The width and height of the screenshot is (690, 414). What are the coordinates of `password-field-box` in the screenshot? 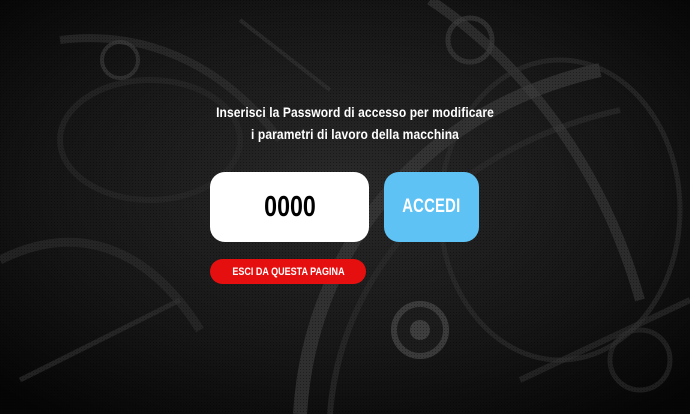 It's located at (289, 207).